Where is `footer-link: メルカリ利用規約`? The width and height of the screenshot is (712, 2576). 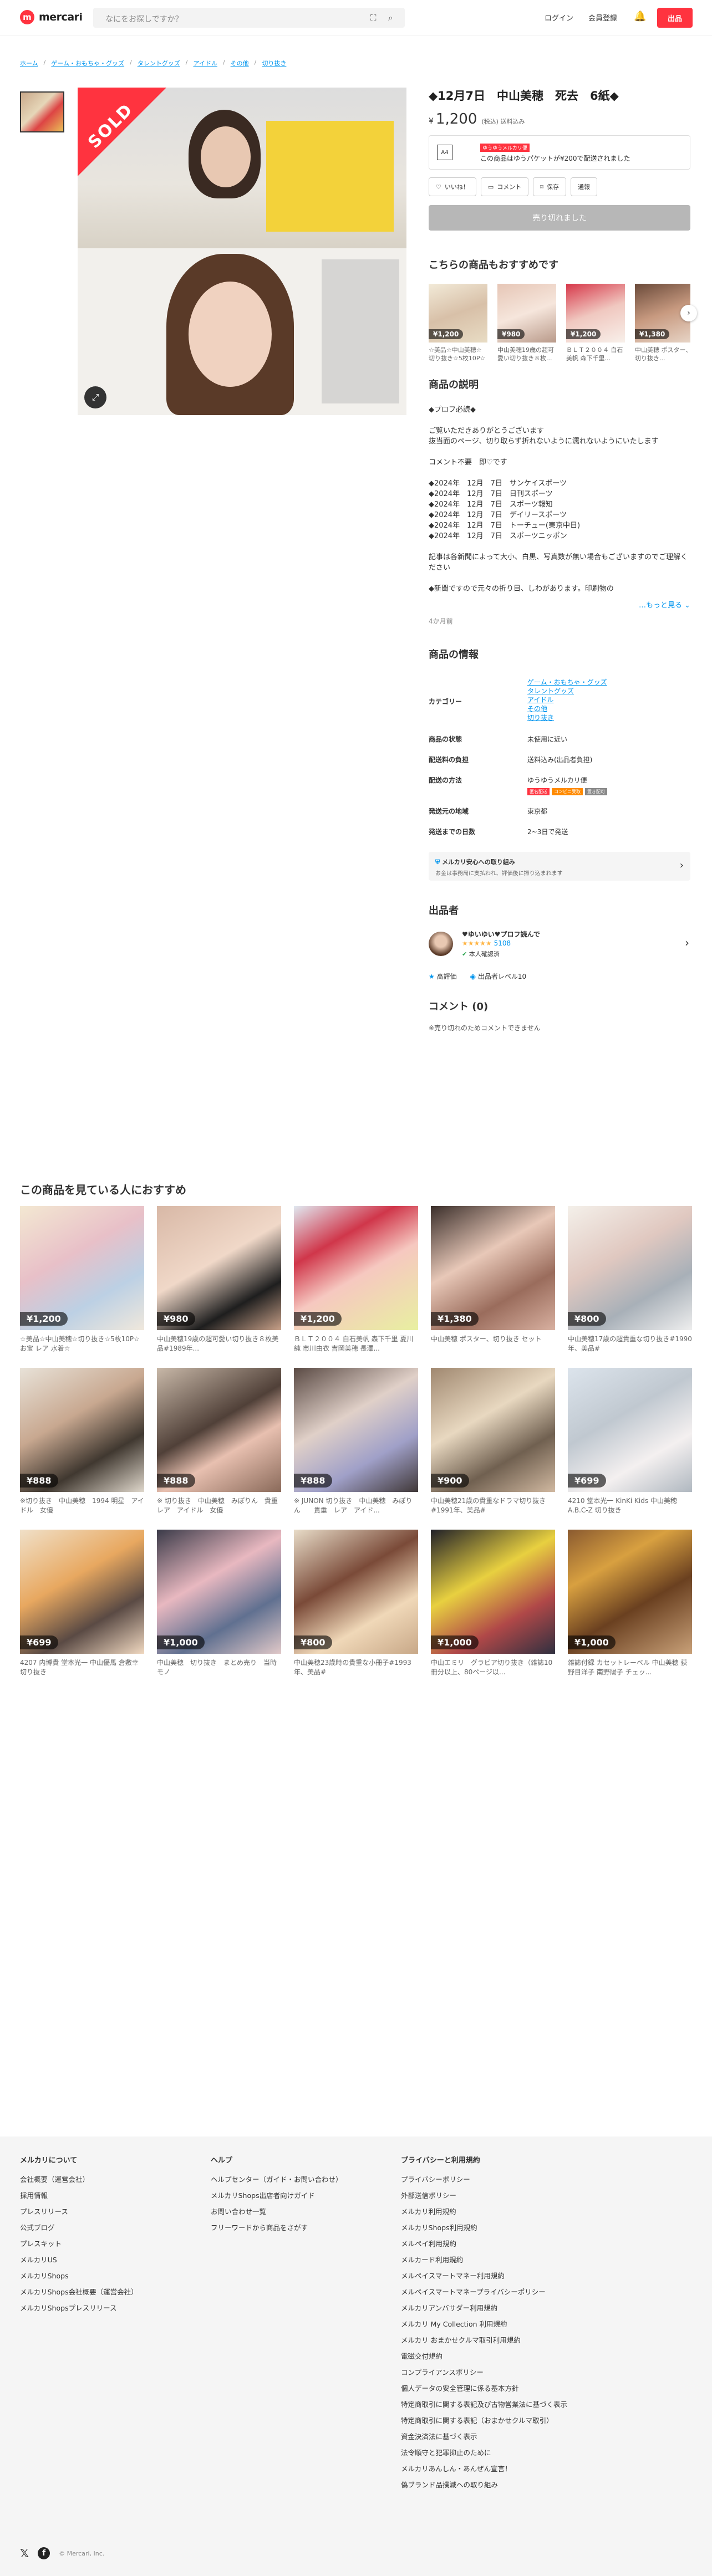 footer-link: メルカリ利用規約 is located at coordinates (492, 2212).